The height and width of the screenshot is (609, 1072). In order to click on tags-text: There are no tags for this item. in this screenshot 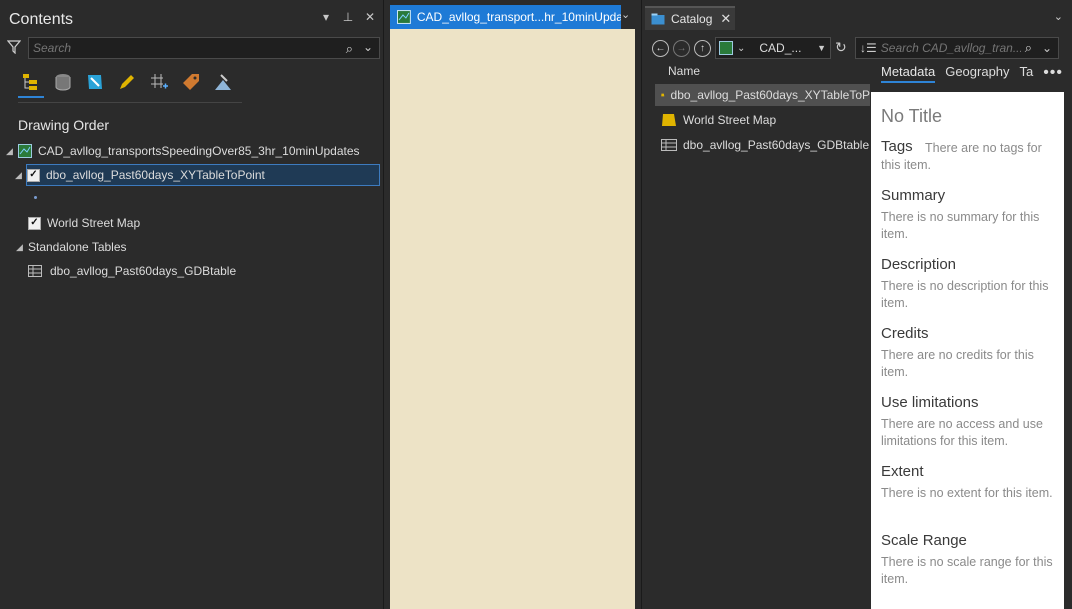, I will do `click(961, 156)`.